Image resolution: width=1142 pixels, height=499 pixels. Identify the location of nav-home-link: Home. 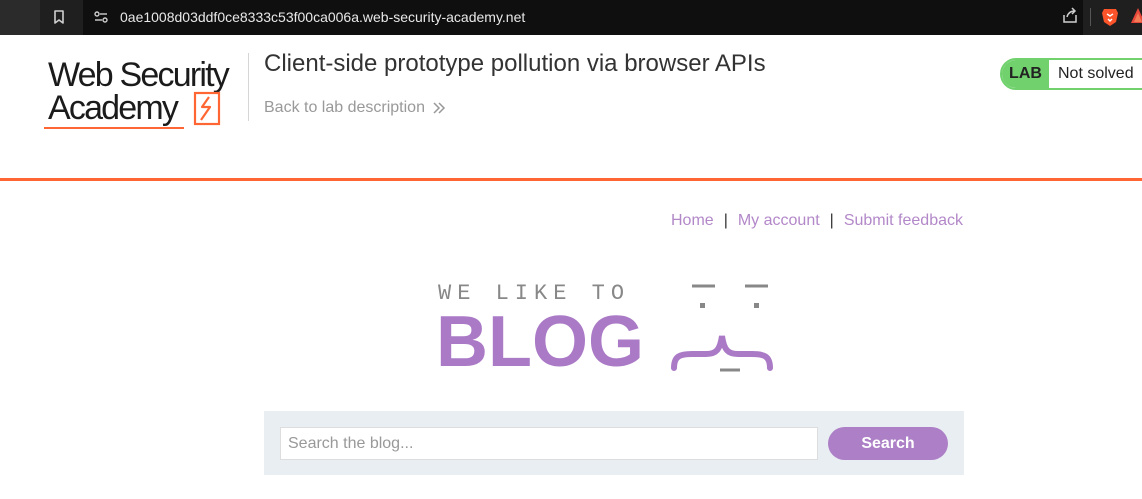
(692, 220).